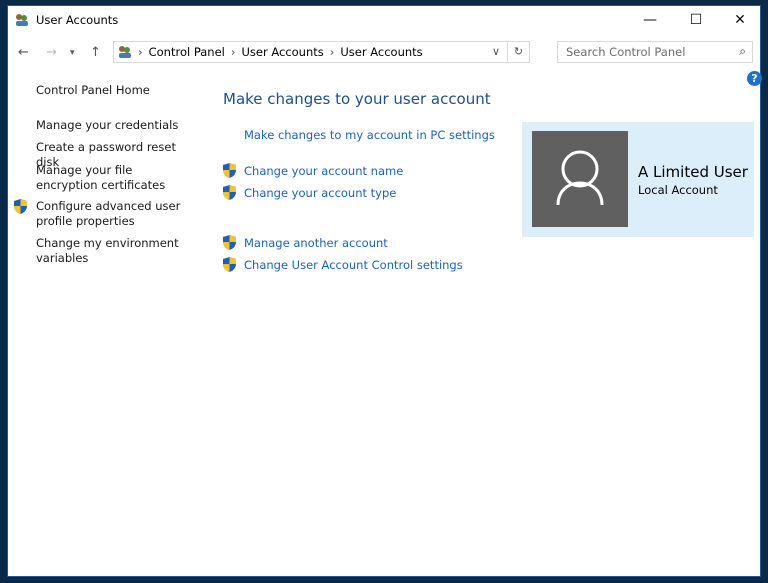 This screenshot has height=583, width=768. What do you see at coordinates (381, 52) in the screenshot?
I see `breadcrumb-user-accounts-current: User Accounts` at bounding box center [381, 52].